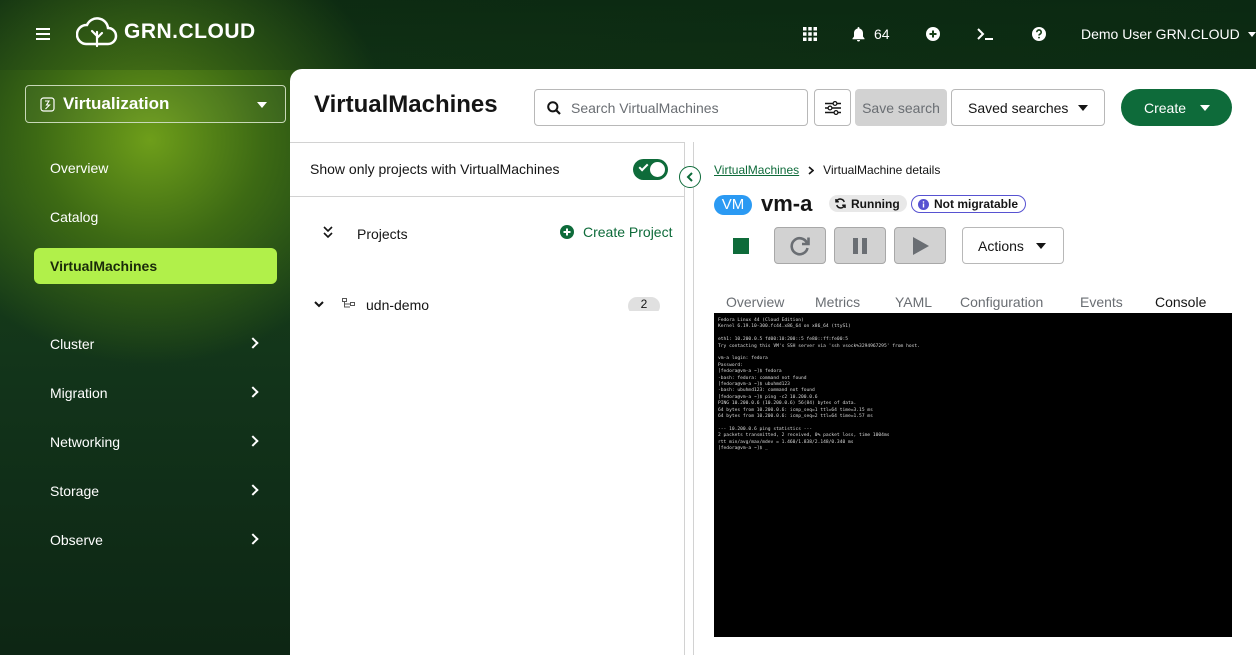  What do you see at coordinates (487, 304) in the screenshot?
I see `tree-item: udn-demo 2` at bounding box center [487, 304].